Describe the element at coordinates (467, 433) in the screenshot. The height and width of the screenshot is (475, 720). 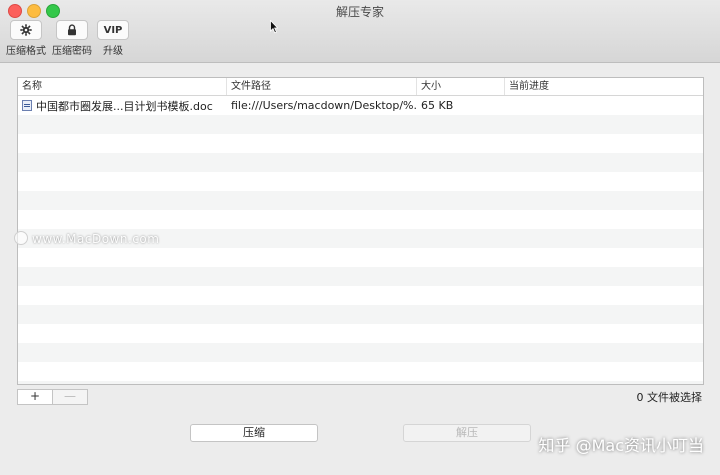
I see `extract-button: 解压` at that location.